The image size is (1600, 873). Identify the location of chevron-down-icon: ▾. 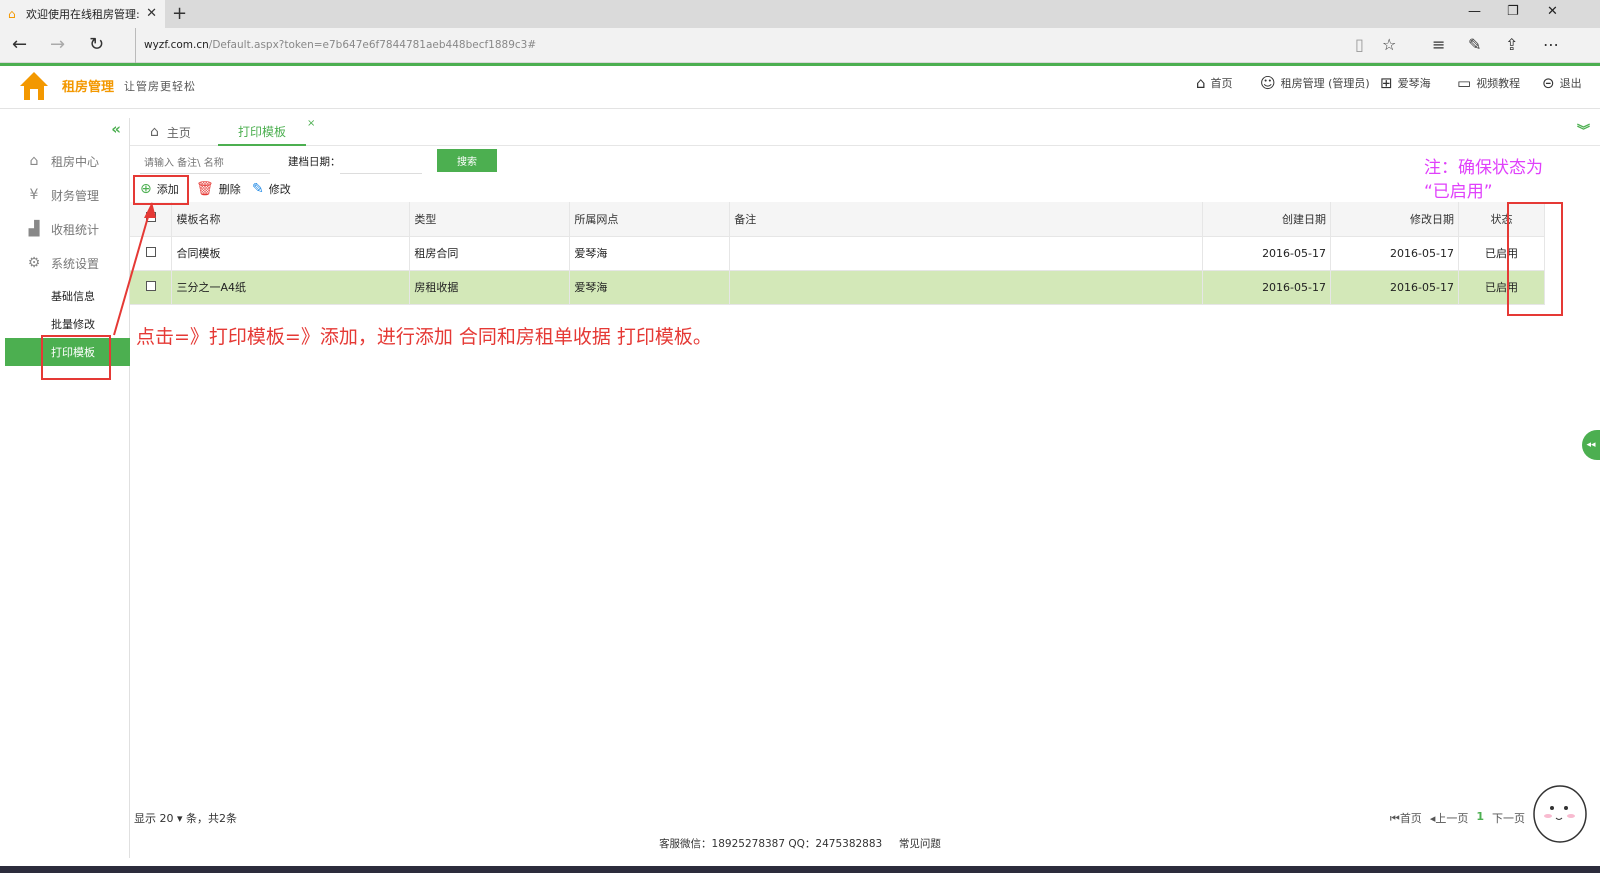
(180, 818).